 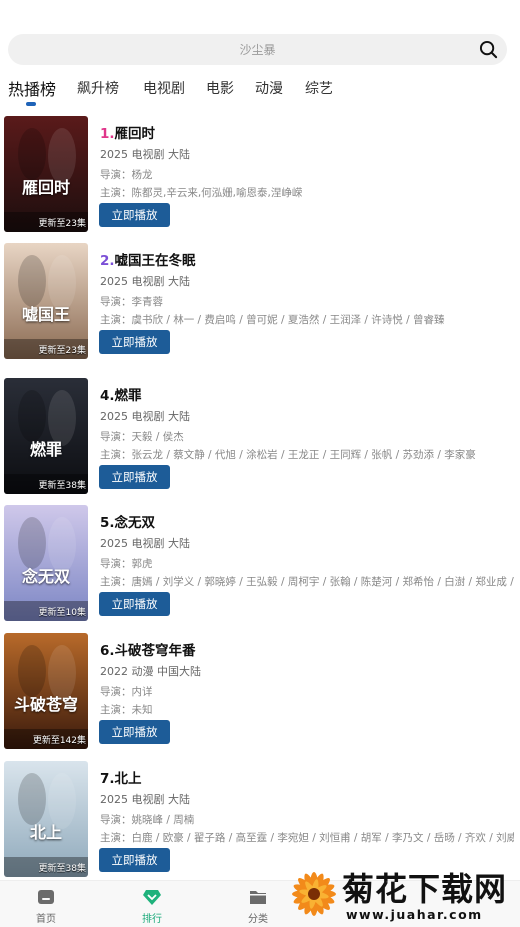 I want to click on poster-title: 燃罪, so click(x=45, y=449).